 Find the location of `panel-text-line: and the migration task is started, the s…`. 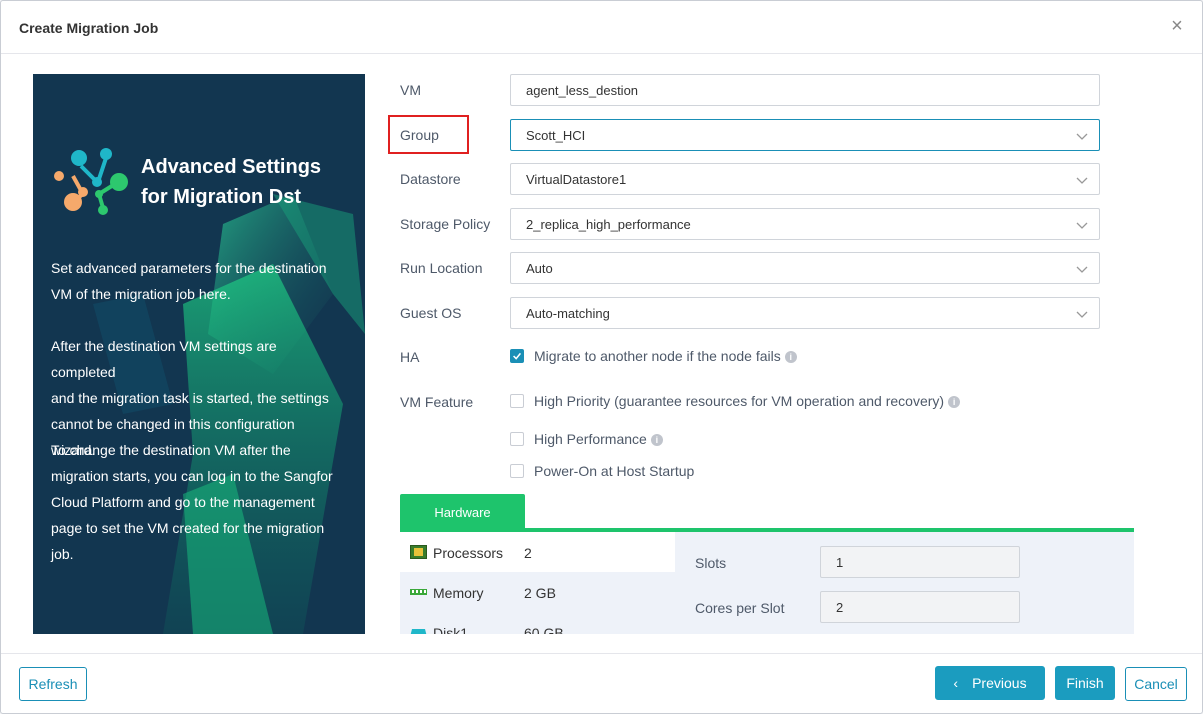

panel-text-line: and the migration task is started, the s… is located at coordinates (190, 398).